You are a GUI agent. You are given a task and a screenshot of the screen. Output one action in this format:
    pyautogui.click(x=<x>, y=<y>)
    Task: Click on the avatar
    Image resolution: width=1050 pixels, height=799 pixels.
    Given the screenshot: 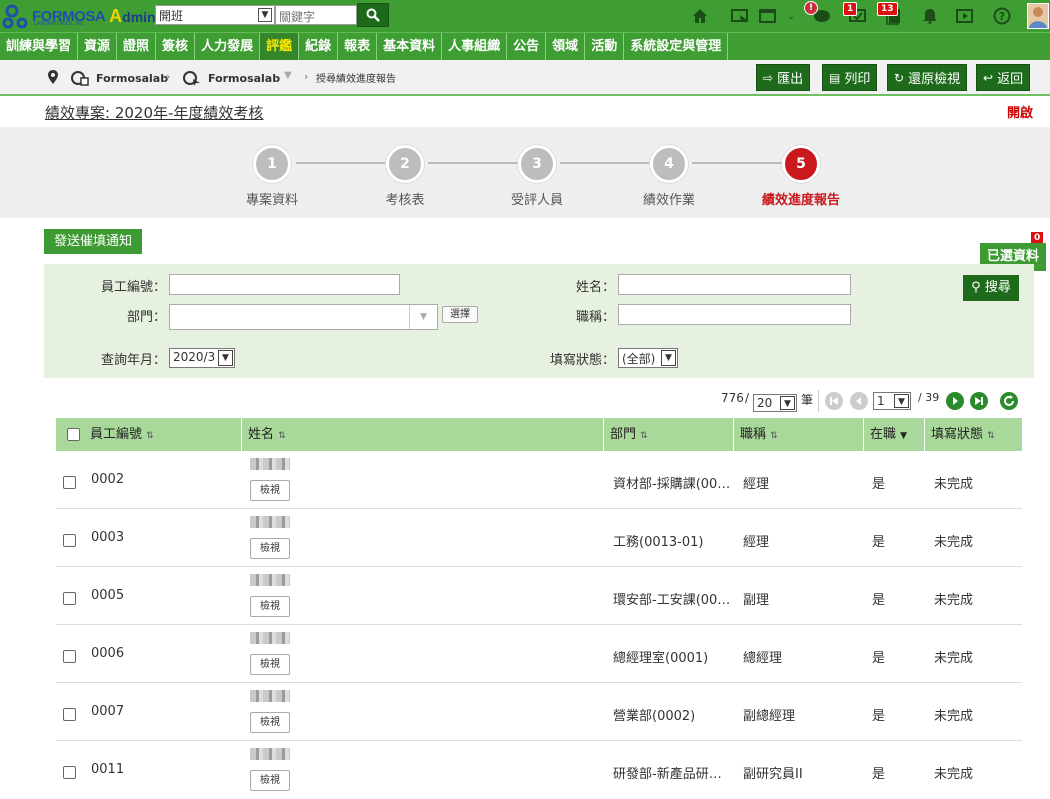 What is the action you would take?
    pyautogui.click(x=1038, y=16)
    